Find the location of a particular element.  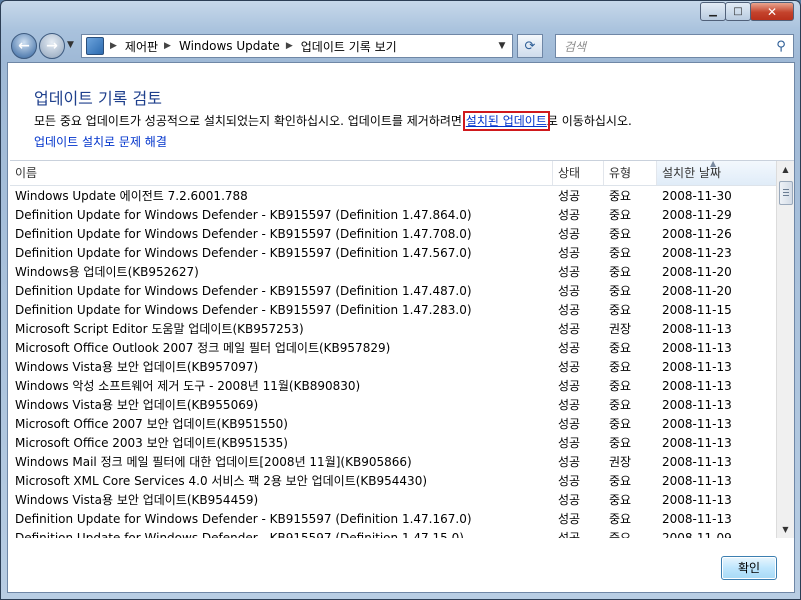

minimize-button: ▁ is located at coordinates (713, 11).